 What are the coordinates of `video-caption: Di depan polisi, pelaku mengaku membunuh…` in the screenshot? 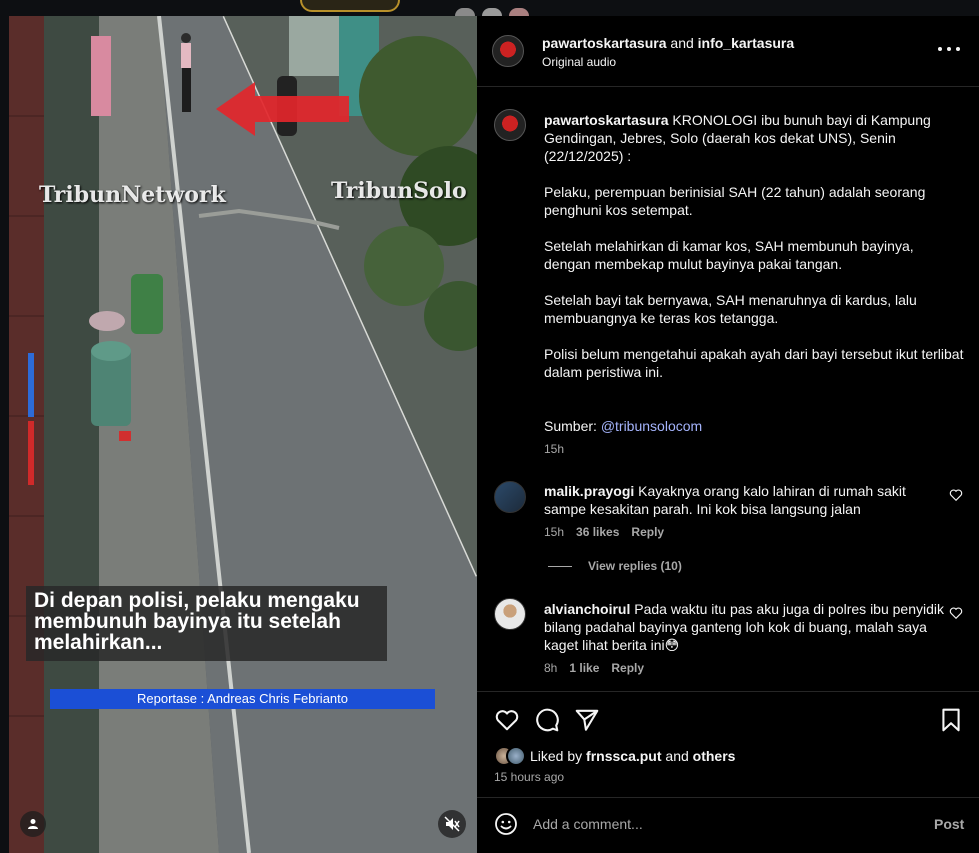 It's located at (206, 623).